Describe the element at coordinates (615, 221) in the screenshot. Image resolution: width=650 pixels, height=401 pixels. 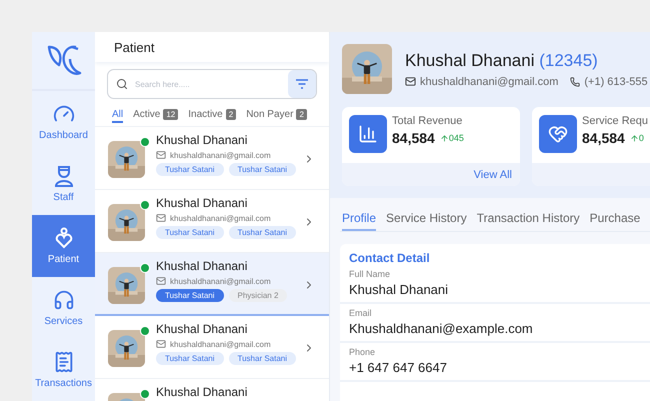
I see `profile-tab: Purchase` at that location.